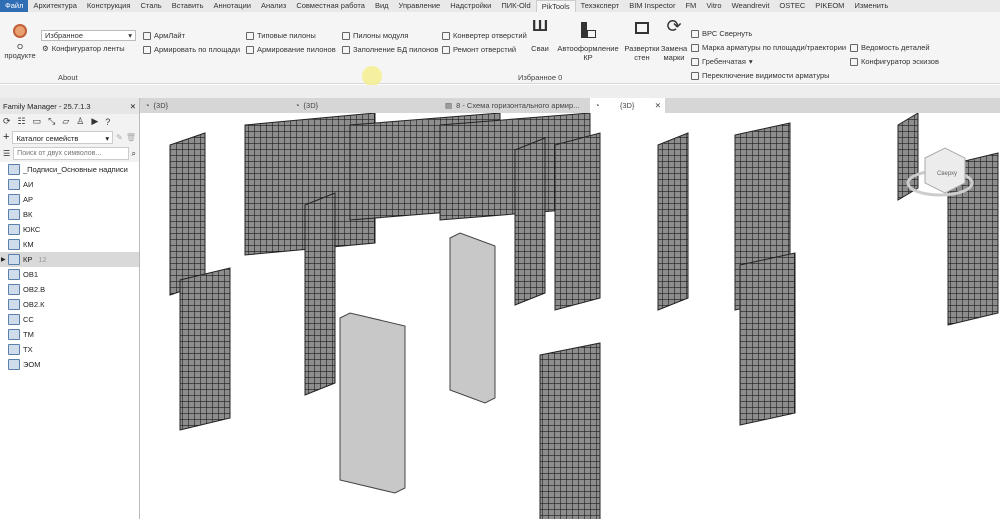  I want to click on menu-tab: Управление, so click(420, 6).